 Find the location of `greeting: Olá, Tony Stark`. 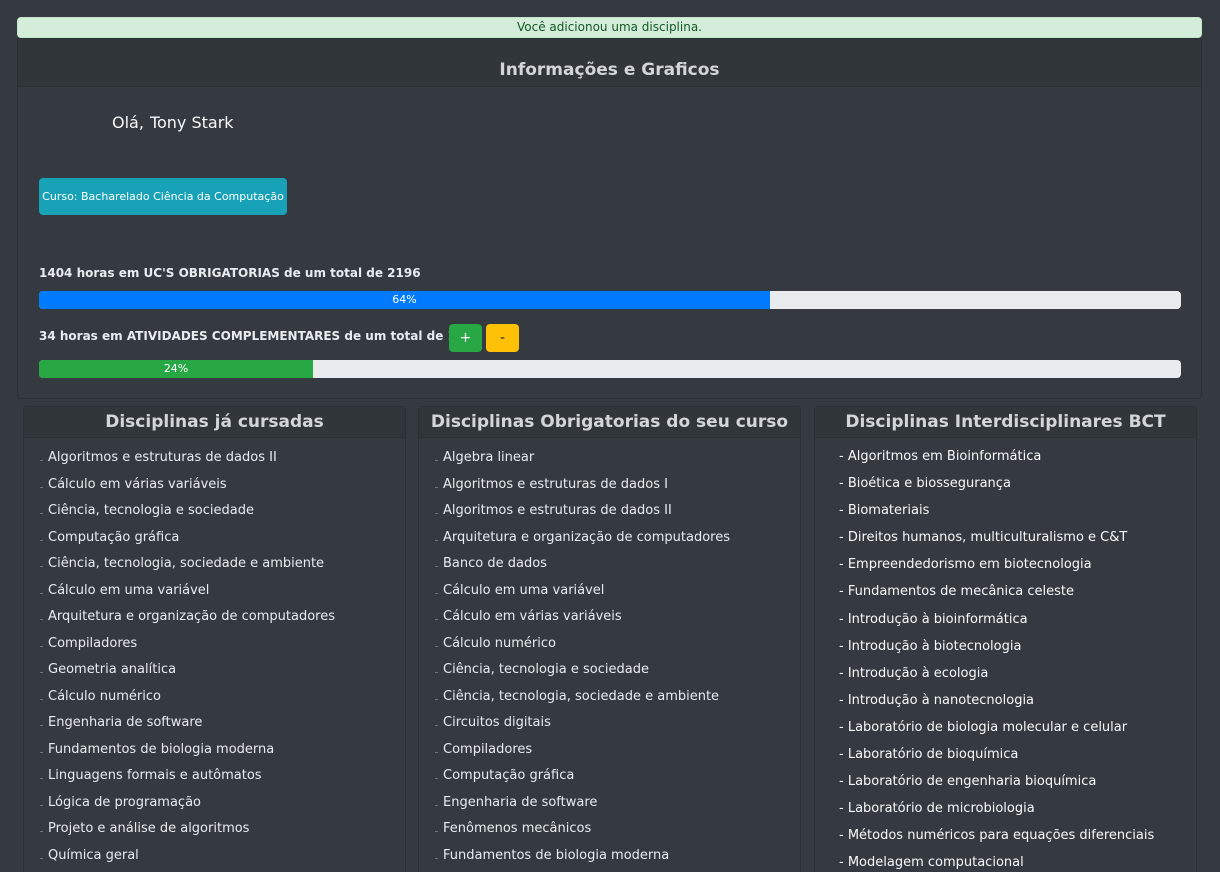

greeting: Olá, Tony Stark is located at coordinates (173, 122).